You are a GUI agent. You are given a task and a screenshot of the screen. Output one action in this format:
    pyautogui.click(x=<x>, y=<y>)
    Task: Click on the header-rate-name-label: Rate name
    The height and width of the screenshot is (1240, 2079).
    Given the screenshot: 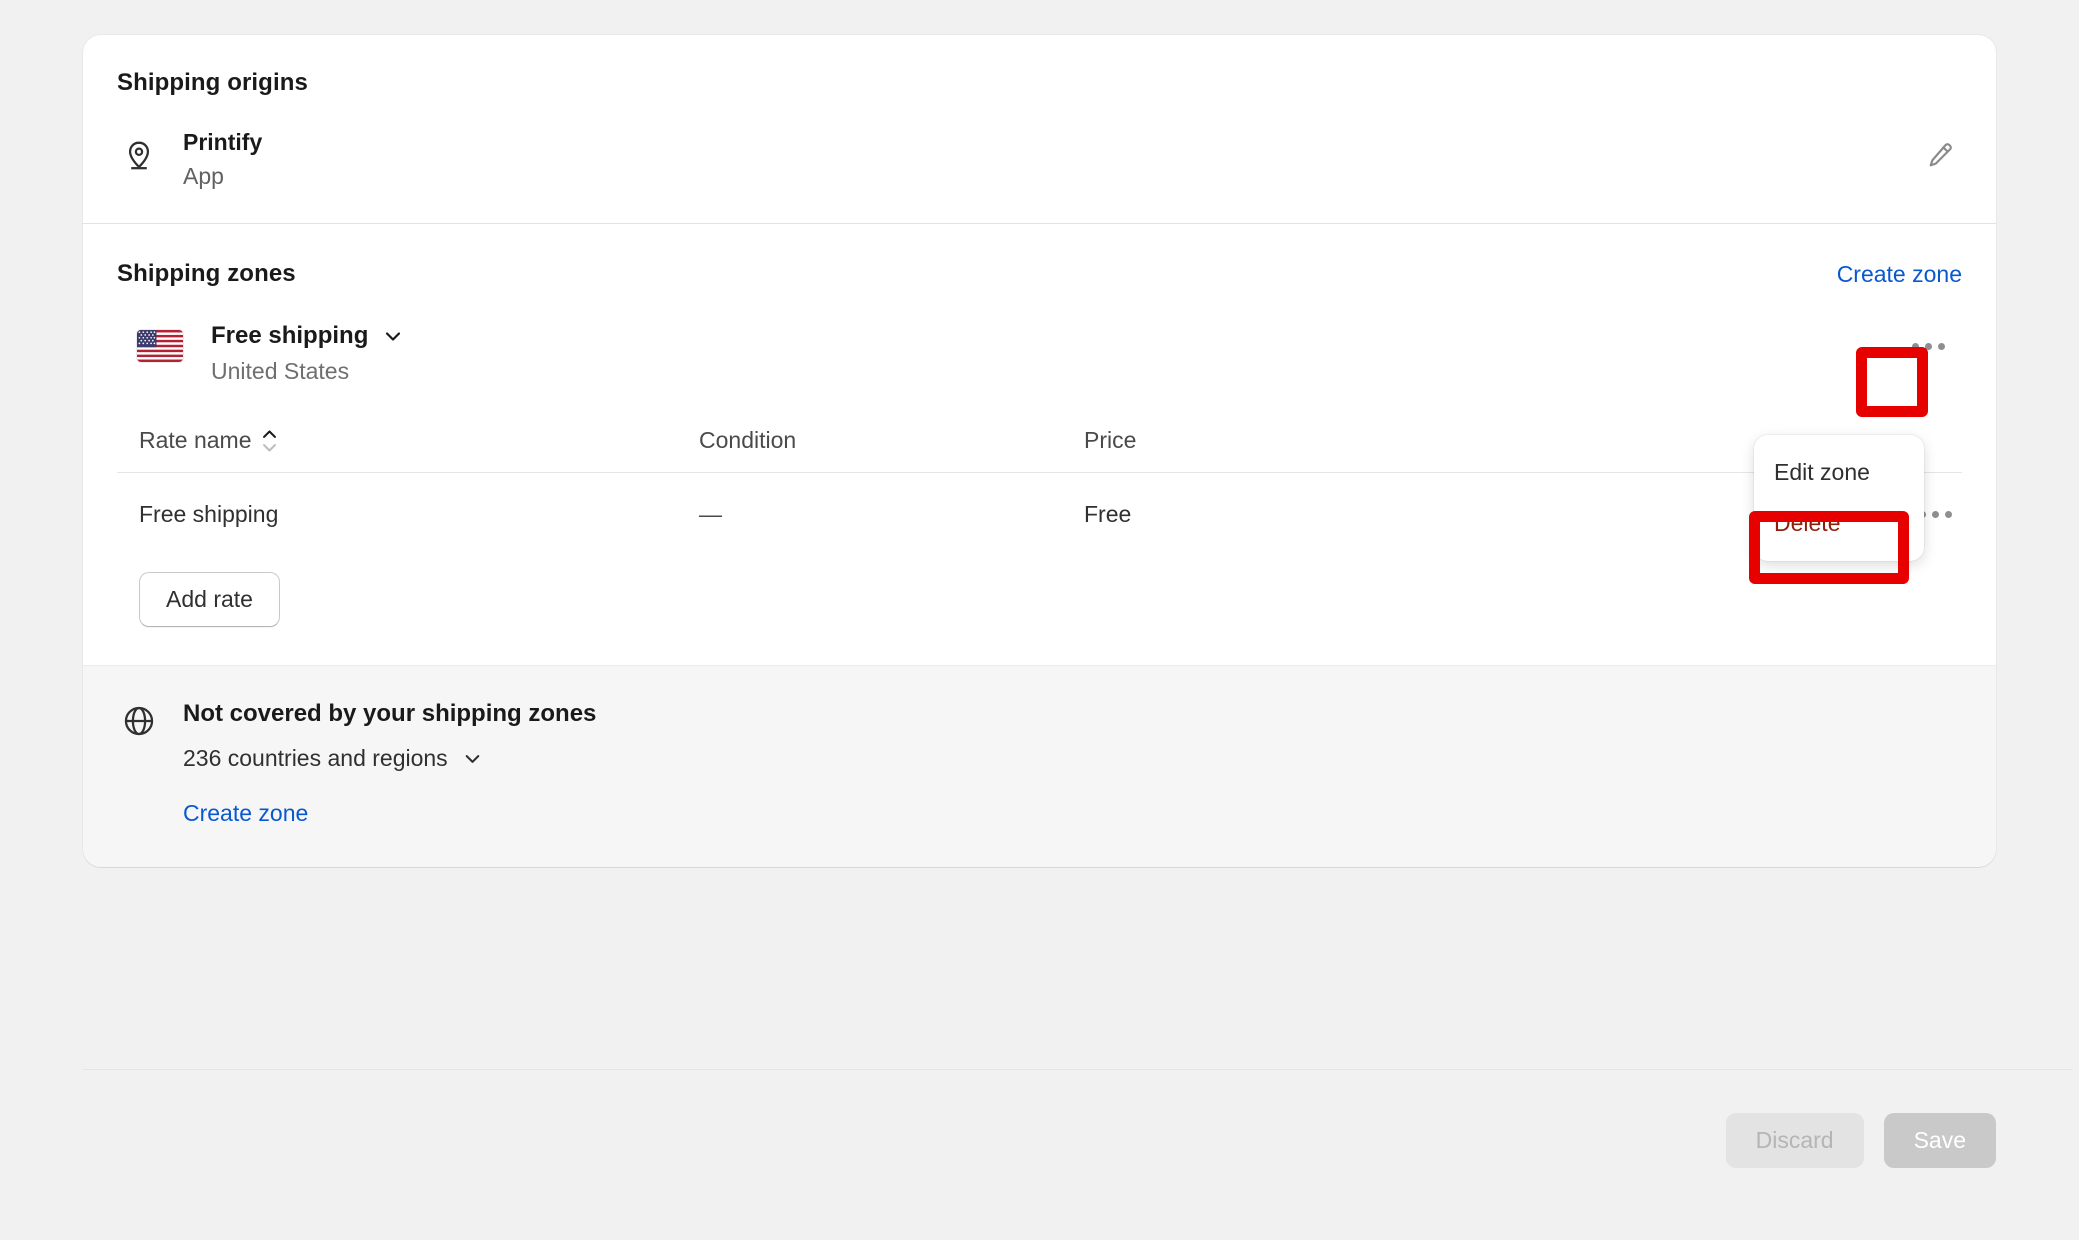 What is the action you would take?
    pyautogui.click(x=195, y=440)
    